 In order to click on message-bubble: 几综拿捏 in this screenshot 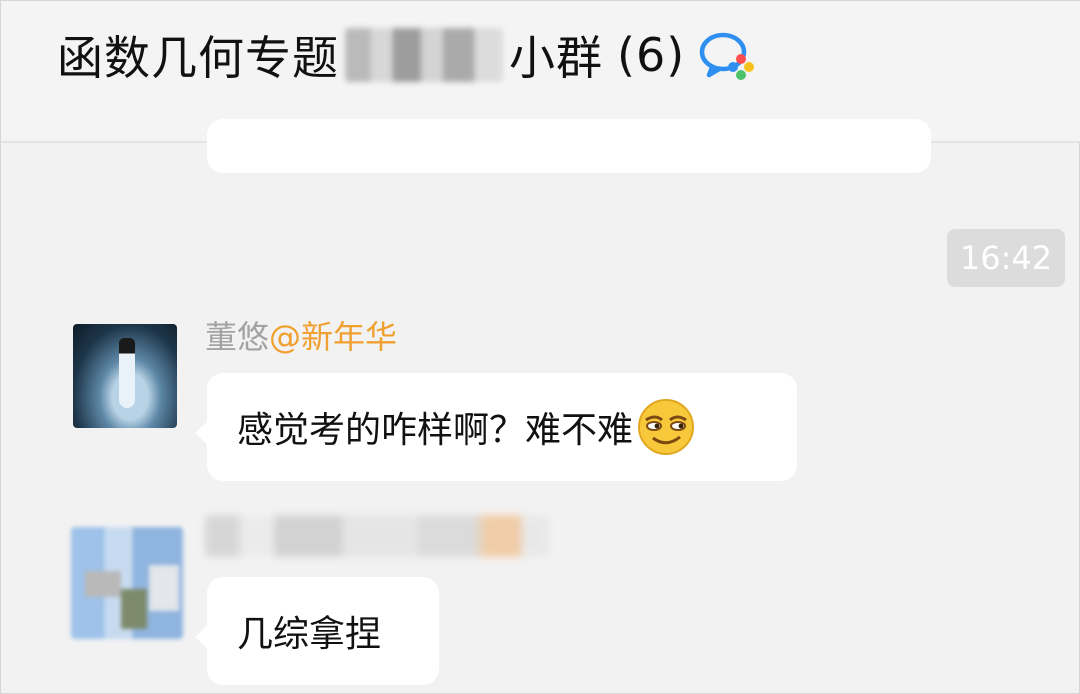, I will do `click(317, 631)`.